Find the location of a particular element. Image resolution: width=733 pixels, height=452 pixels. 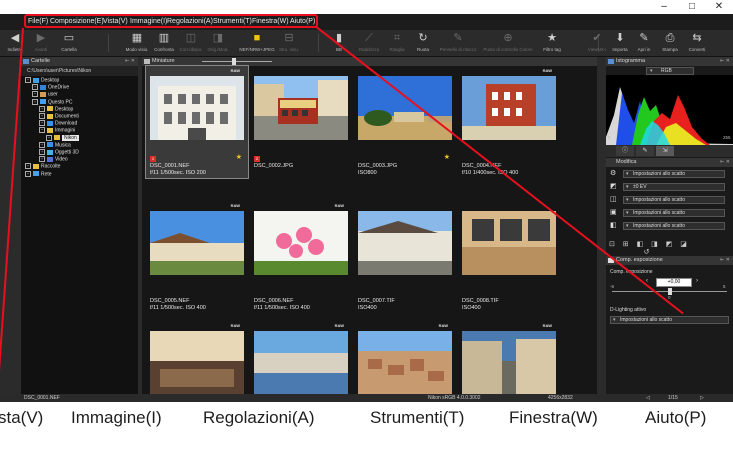

toolbar-cartella-button: ▭ Cartella is located at coordinates (69, 43).